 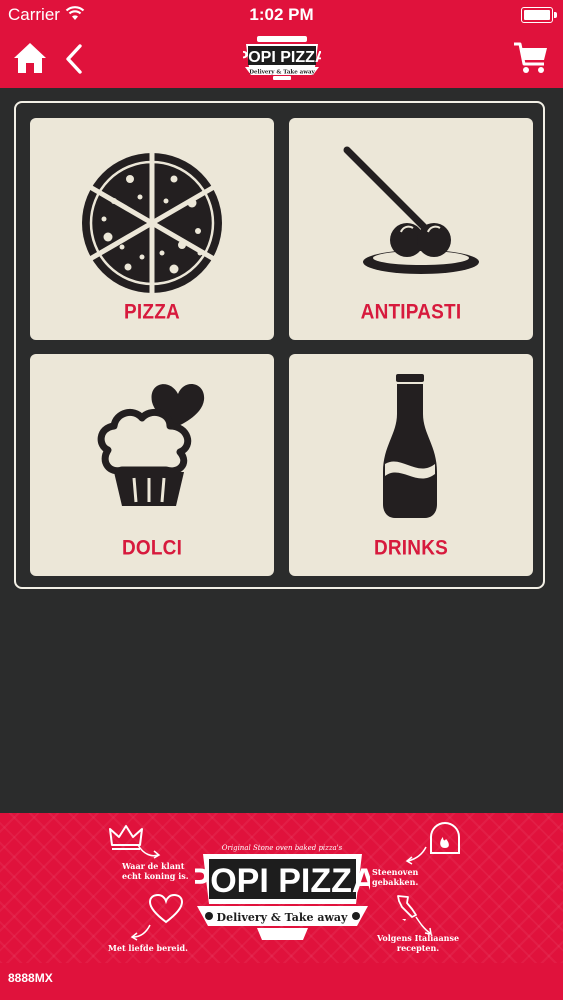 I want to click on shopping-cart-icon, so click(x=531, y=58).